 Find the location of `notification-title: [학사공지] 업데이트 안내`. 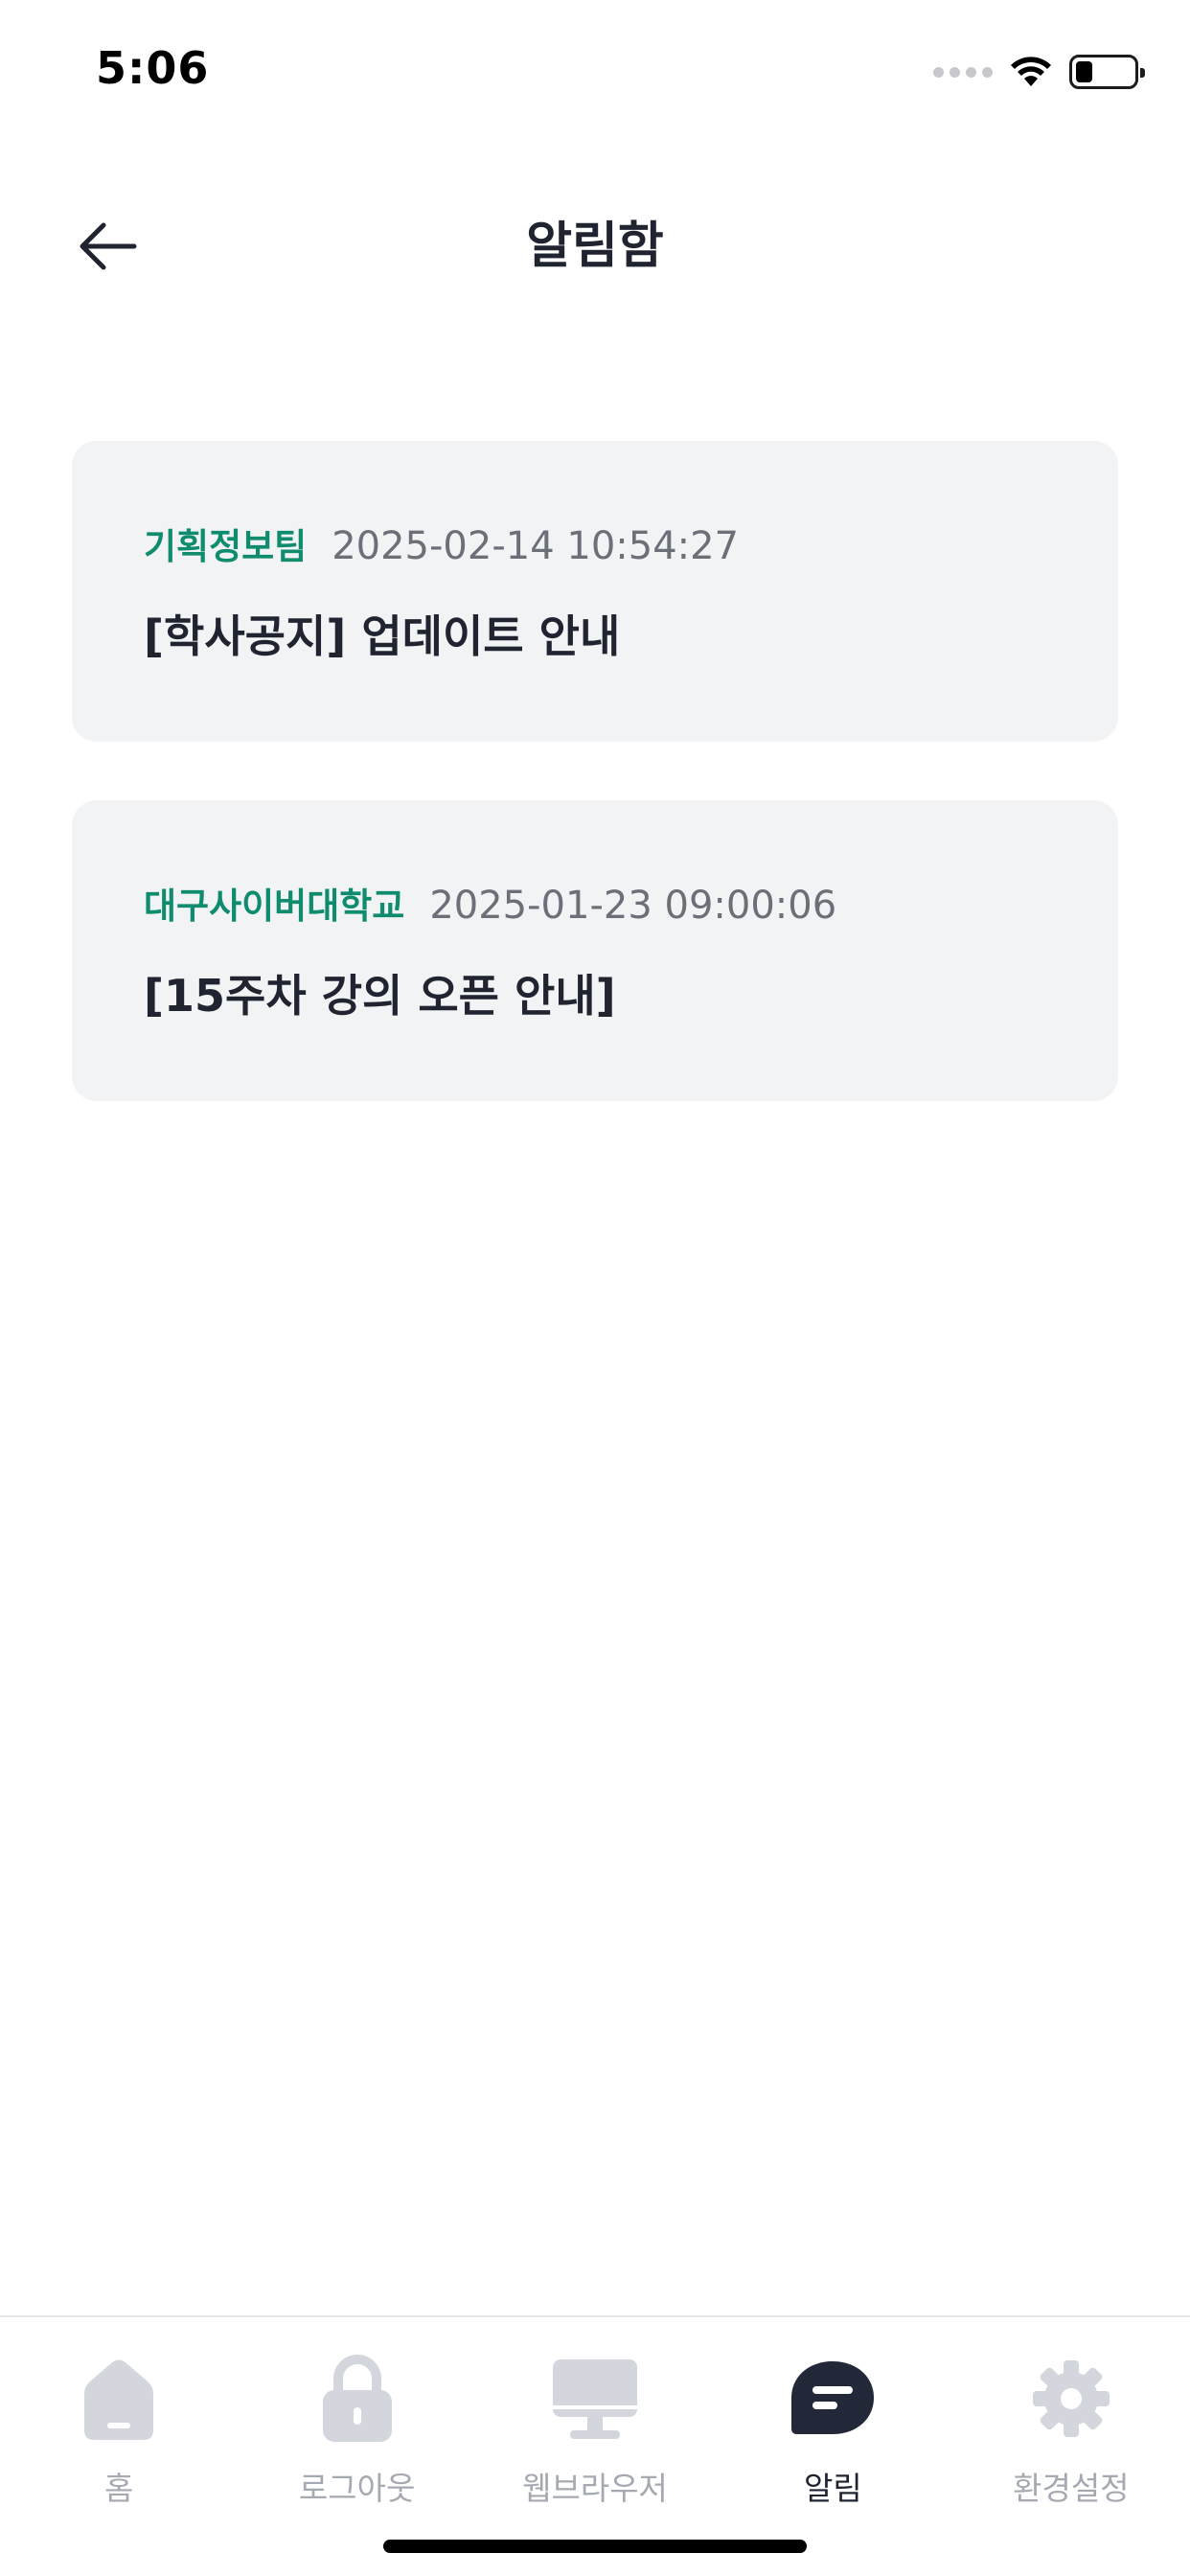

notification-title: [학사공지] 업데이트 안내 is located at coordinates (382, 636).